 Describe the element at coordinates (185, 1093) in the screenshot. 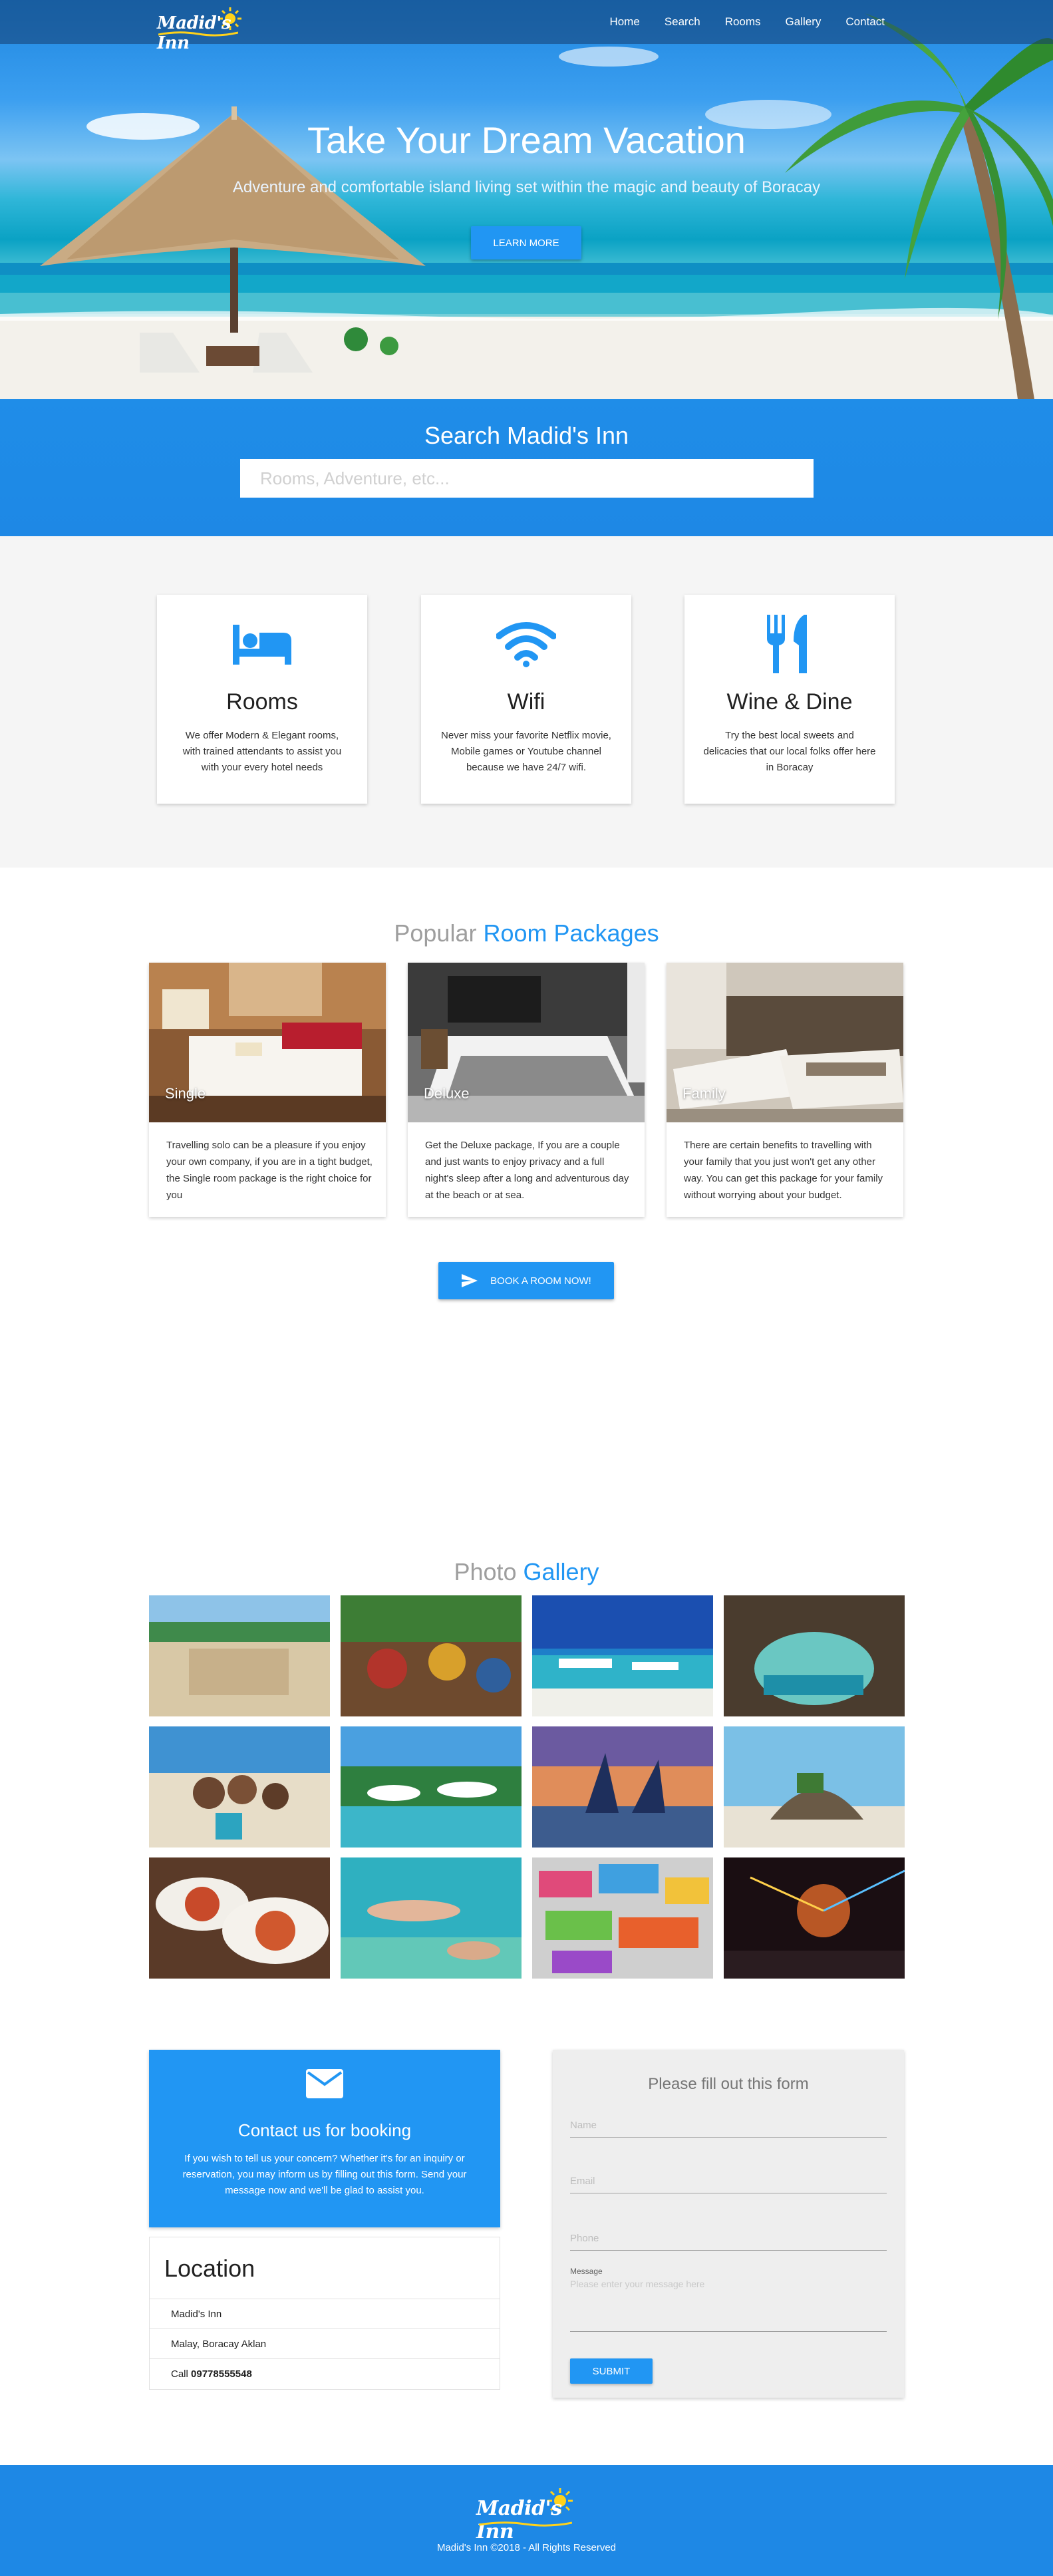

I see `package-label: Single` at that location.